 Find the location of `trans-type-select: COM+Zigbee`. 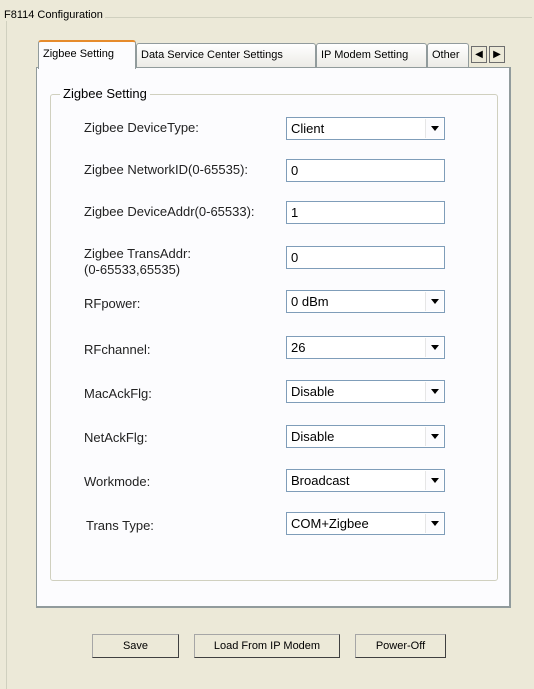

trans-type-select: COM+Zigbee is located at coordinates (365, 523).